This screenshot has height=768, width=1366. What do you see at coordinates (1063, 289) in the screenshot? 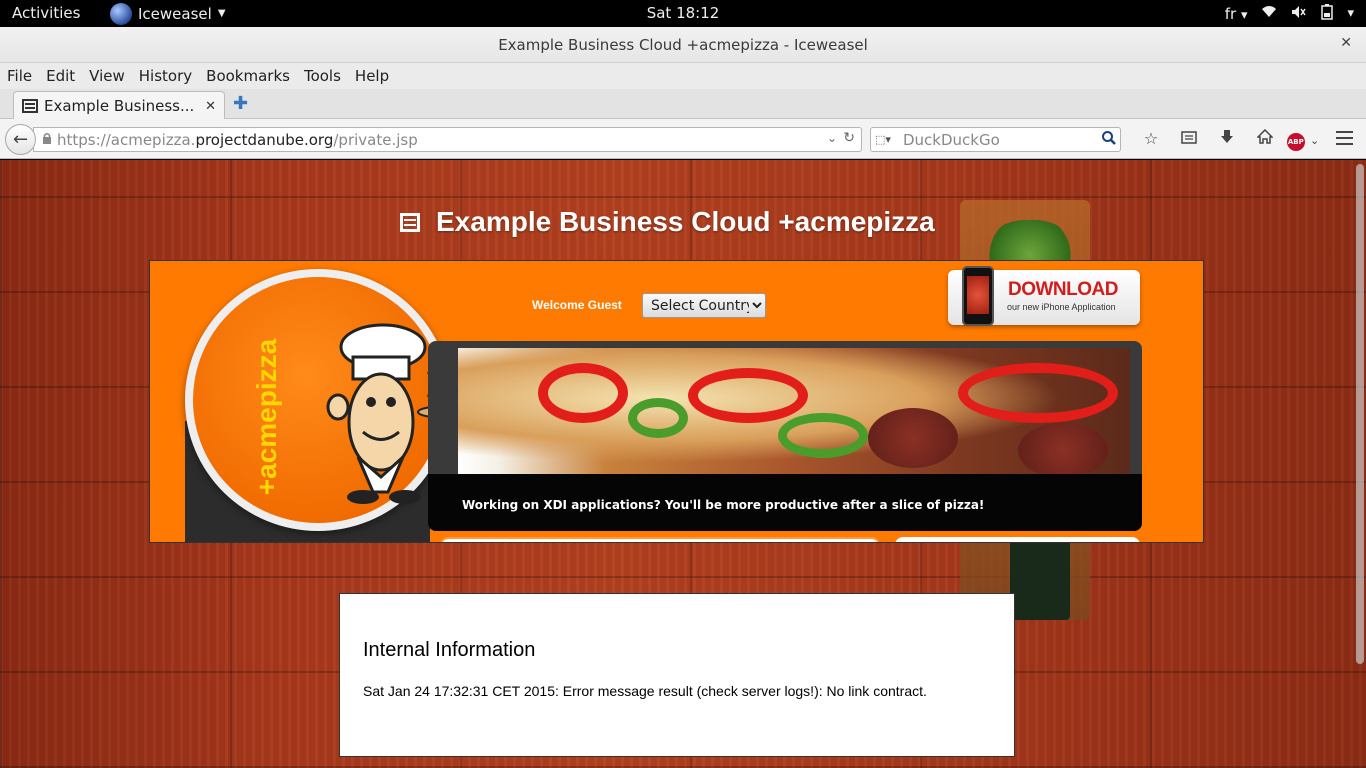
I see `download-title: DOWNLOAD` at bounding box center [1063, 289].